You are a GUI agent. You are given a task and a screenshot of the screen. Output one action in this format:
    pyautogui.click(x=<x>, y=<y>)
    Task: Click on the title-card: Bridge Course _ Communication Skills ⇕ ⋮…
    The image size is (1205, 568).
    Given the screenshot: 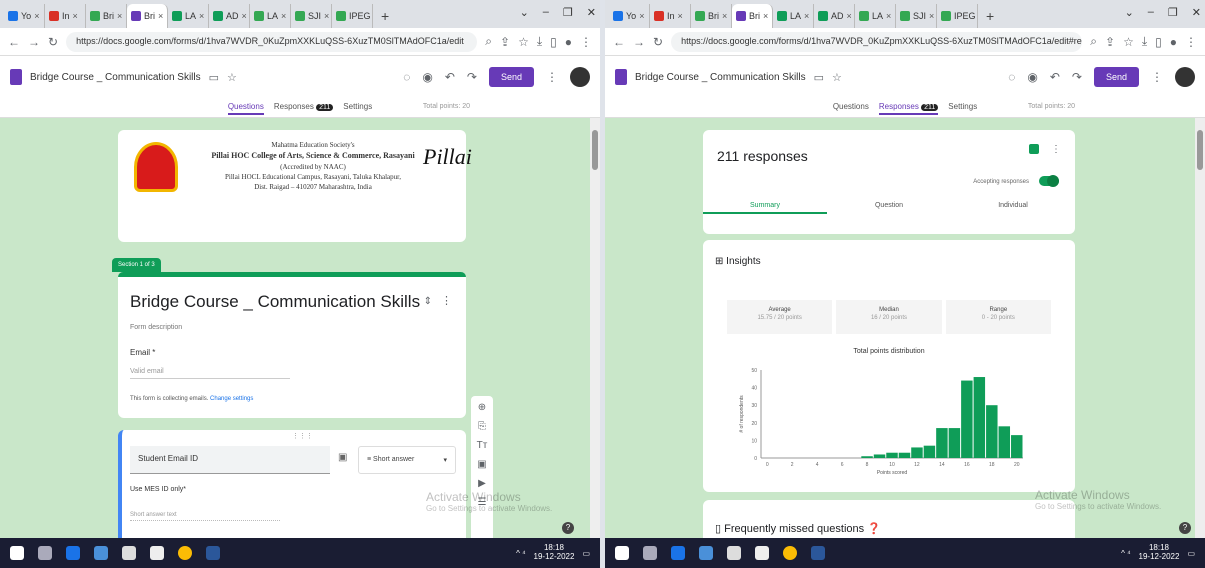 What is the action you would take?
    pyautogui.click(x=292, y=345)
    